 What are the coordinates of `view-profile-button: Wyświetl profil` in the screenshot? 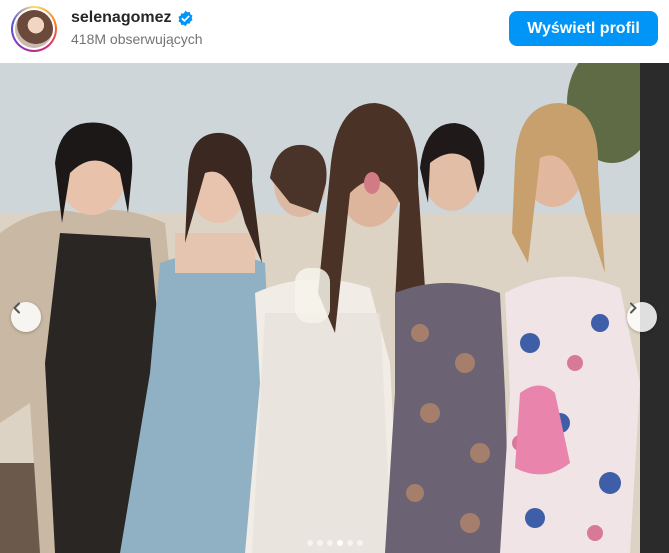 It's located at (583, 28).